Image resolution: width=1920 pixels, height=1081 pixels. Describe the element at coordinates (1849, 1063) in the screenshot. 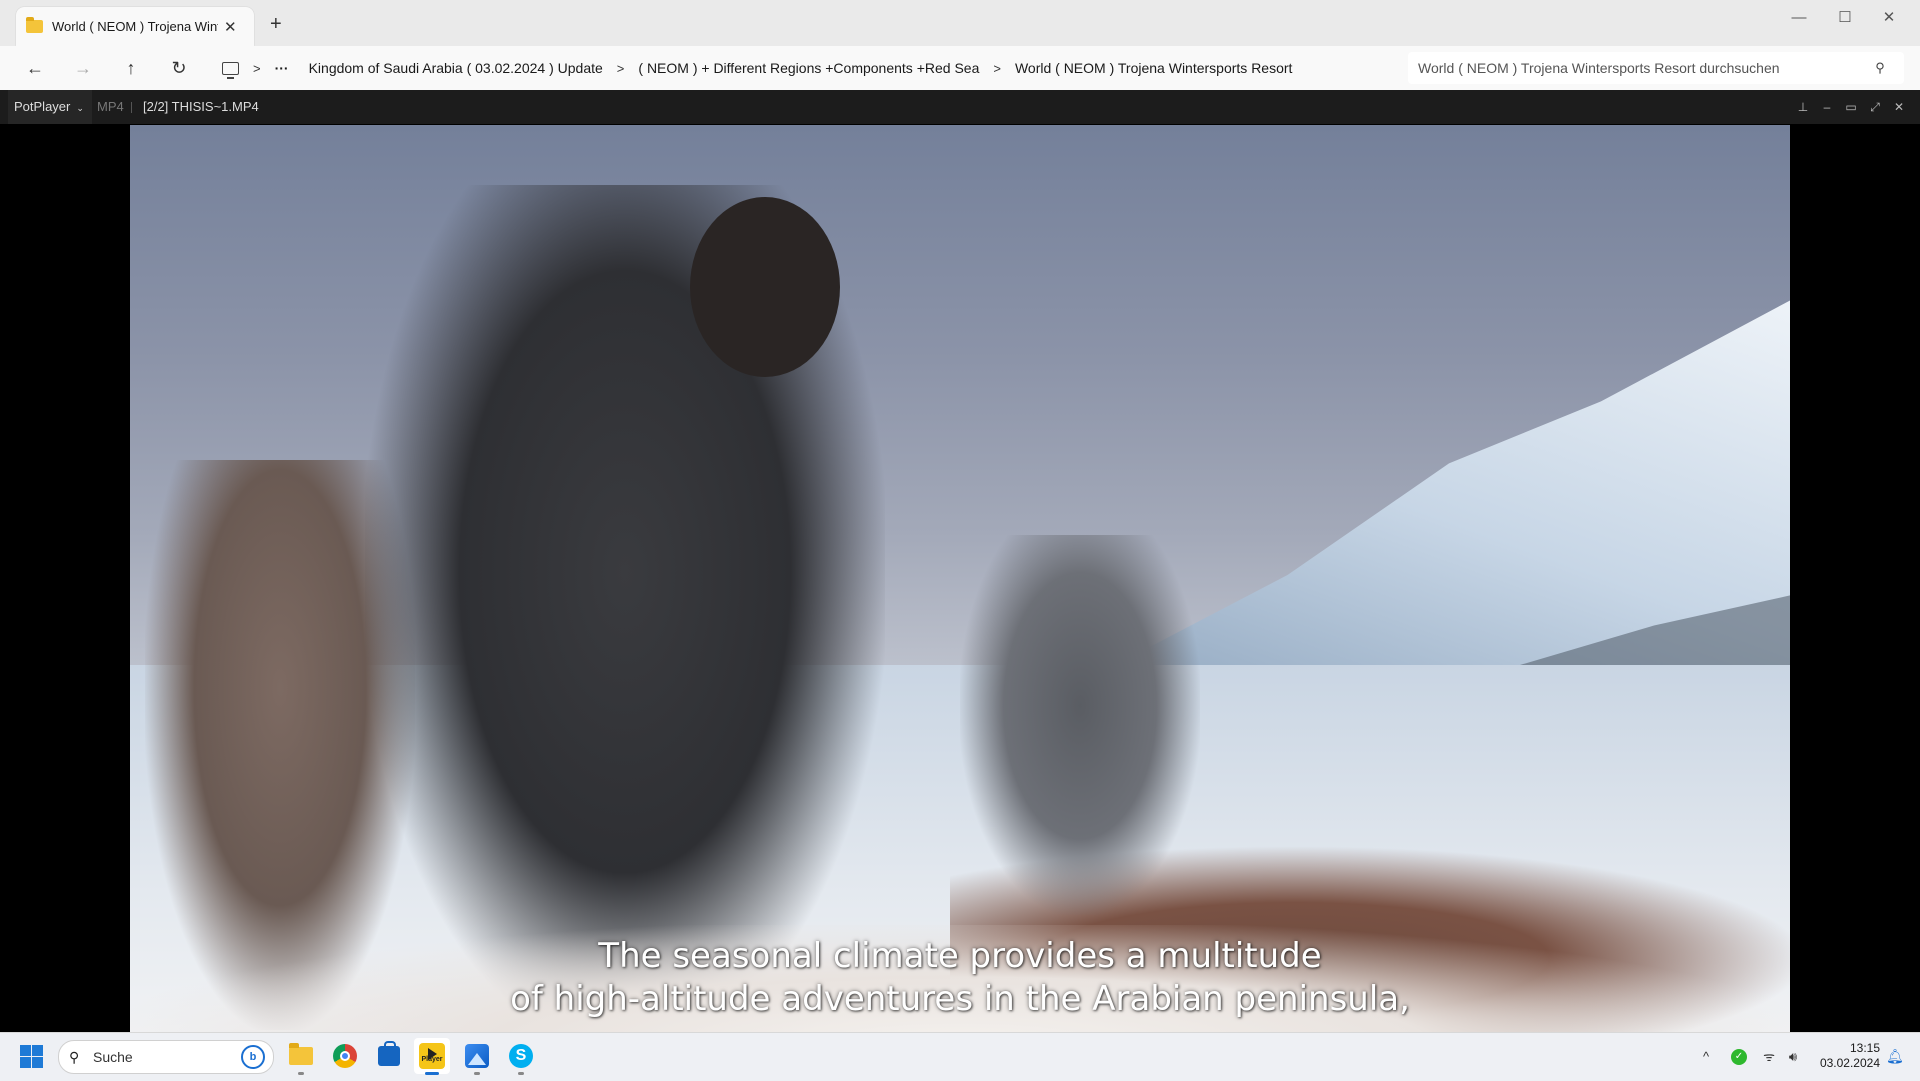

I see `clock-date: 03.02.2024` at that location.